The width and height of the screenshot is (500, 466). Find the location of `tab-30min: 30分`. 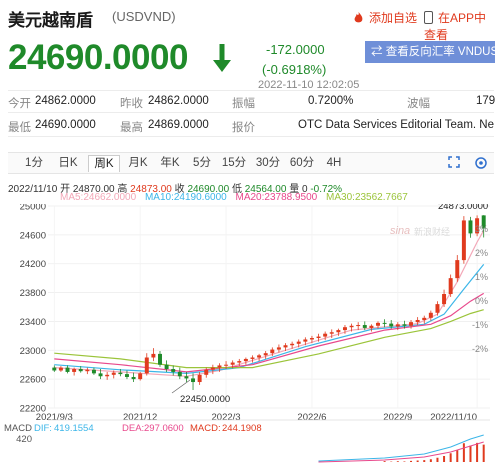

tab-30min: 30分 is located at coordinates (268, 163).